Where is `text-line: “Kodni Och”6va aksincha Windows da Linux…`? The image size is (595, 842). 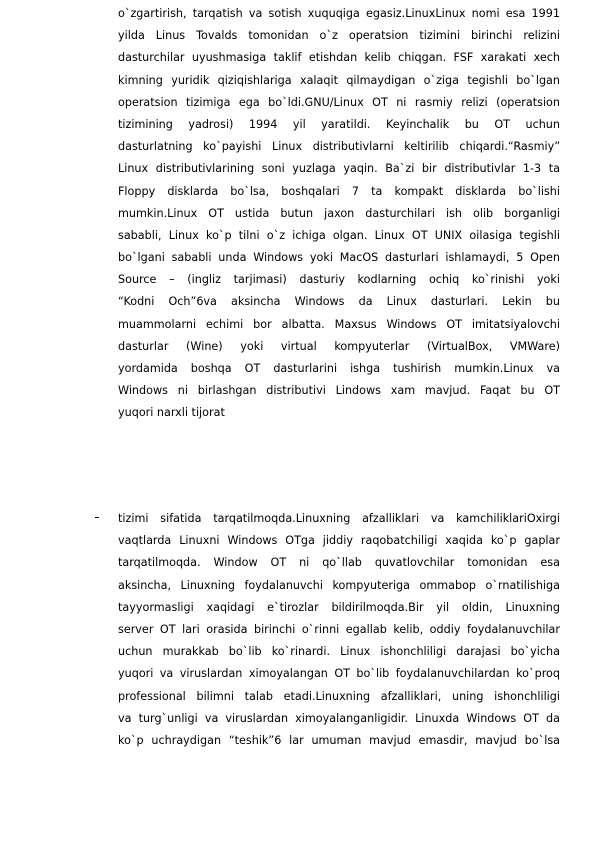
text-line: “Kodni Och”6va aksincha Windows da Linux… is located at coordinates (339, 302).